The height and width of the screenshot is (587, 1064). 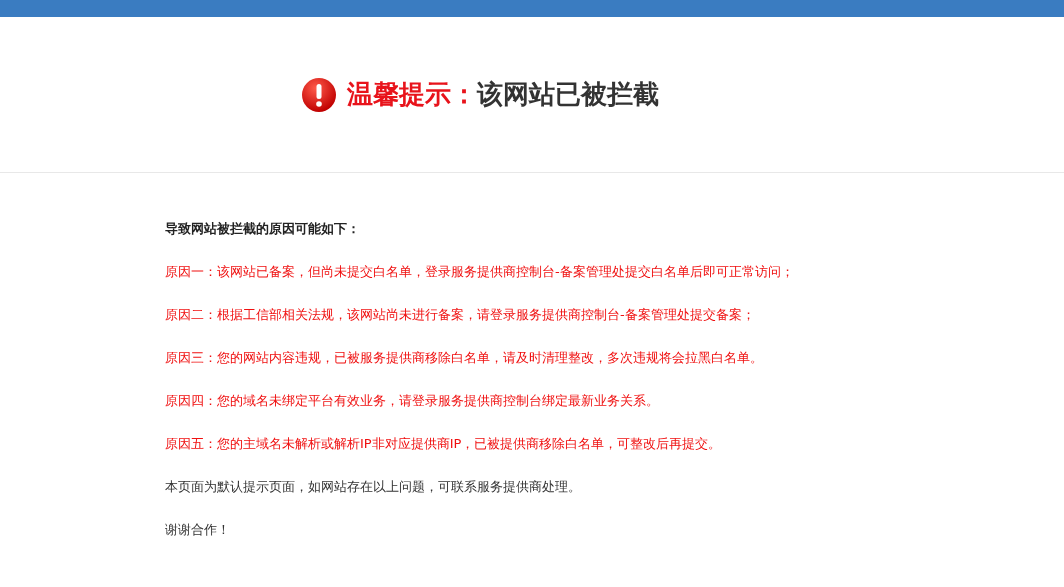 I want to click on reason-text: 原因四：您的域名未绑定平台有效业务，请登录服务提供商控制台绑定最新业务关系。, so click(x=412, y=401).